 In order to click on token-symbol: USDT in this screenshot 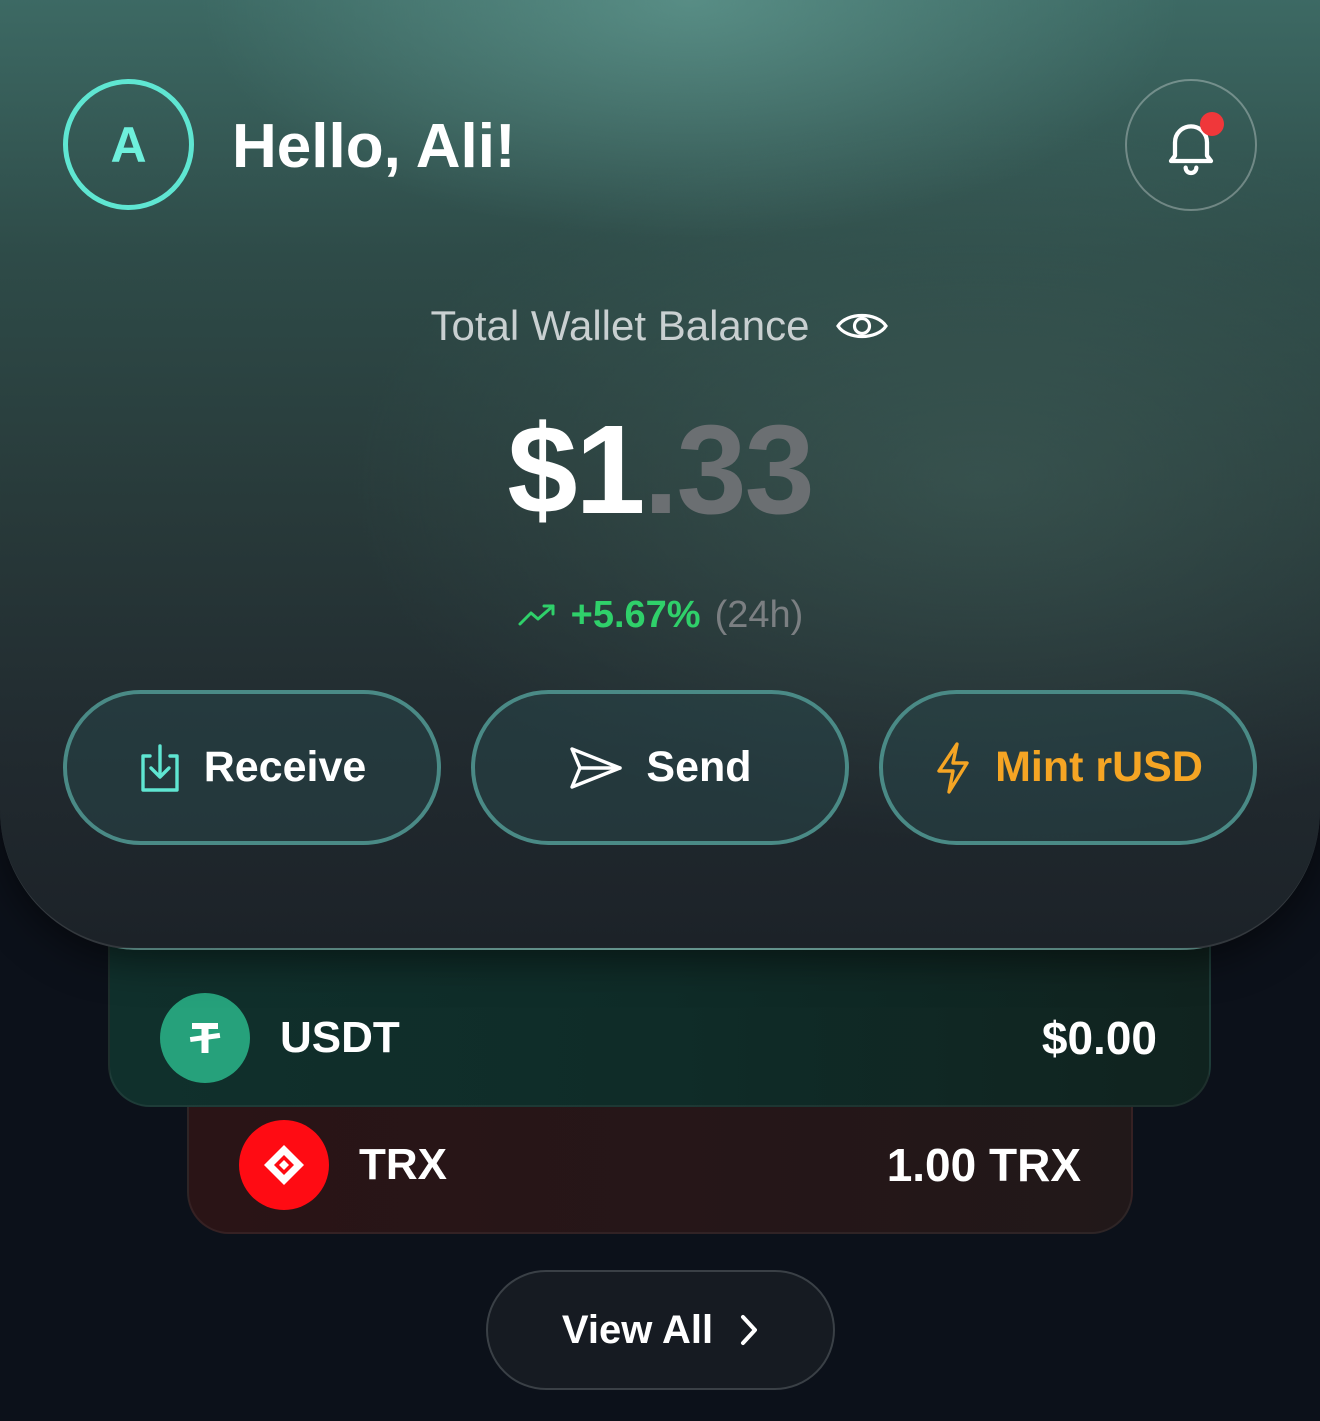, I will do `click(340, 1037)`.